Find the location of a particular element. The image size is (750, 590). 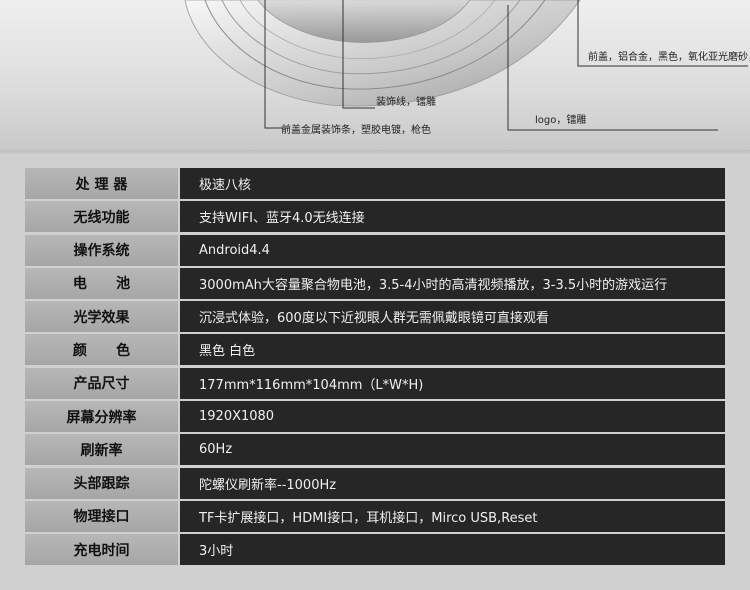

spec-value: 1920X1080 is located at coordinates (452, 417).